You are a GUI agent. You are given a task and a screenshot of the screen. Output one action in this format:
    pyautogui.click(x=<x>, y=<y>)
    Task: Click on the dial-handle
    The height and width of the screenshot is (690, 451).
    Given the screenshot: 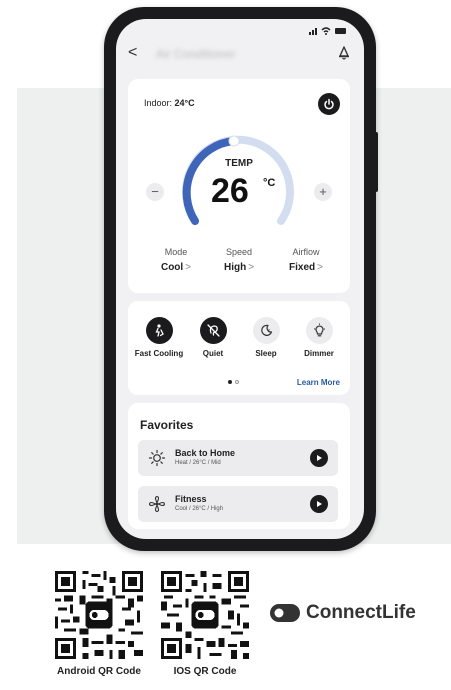 What is the action you would take?
    pyautogui.click(x=234, y=141)
    